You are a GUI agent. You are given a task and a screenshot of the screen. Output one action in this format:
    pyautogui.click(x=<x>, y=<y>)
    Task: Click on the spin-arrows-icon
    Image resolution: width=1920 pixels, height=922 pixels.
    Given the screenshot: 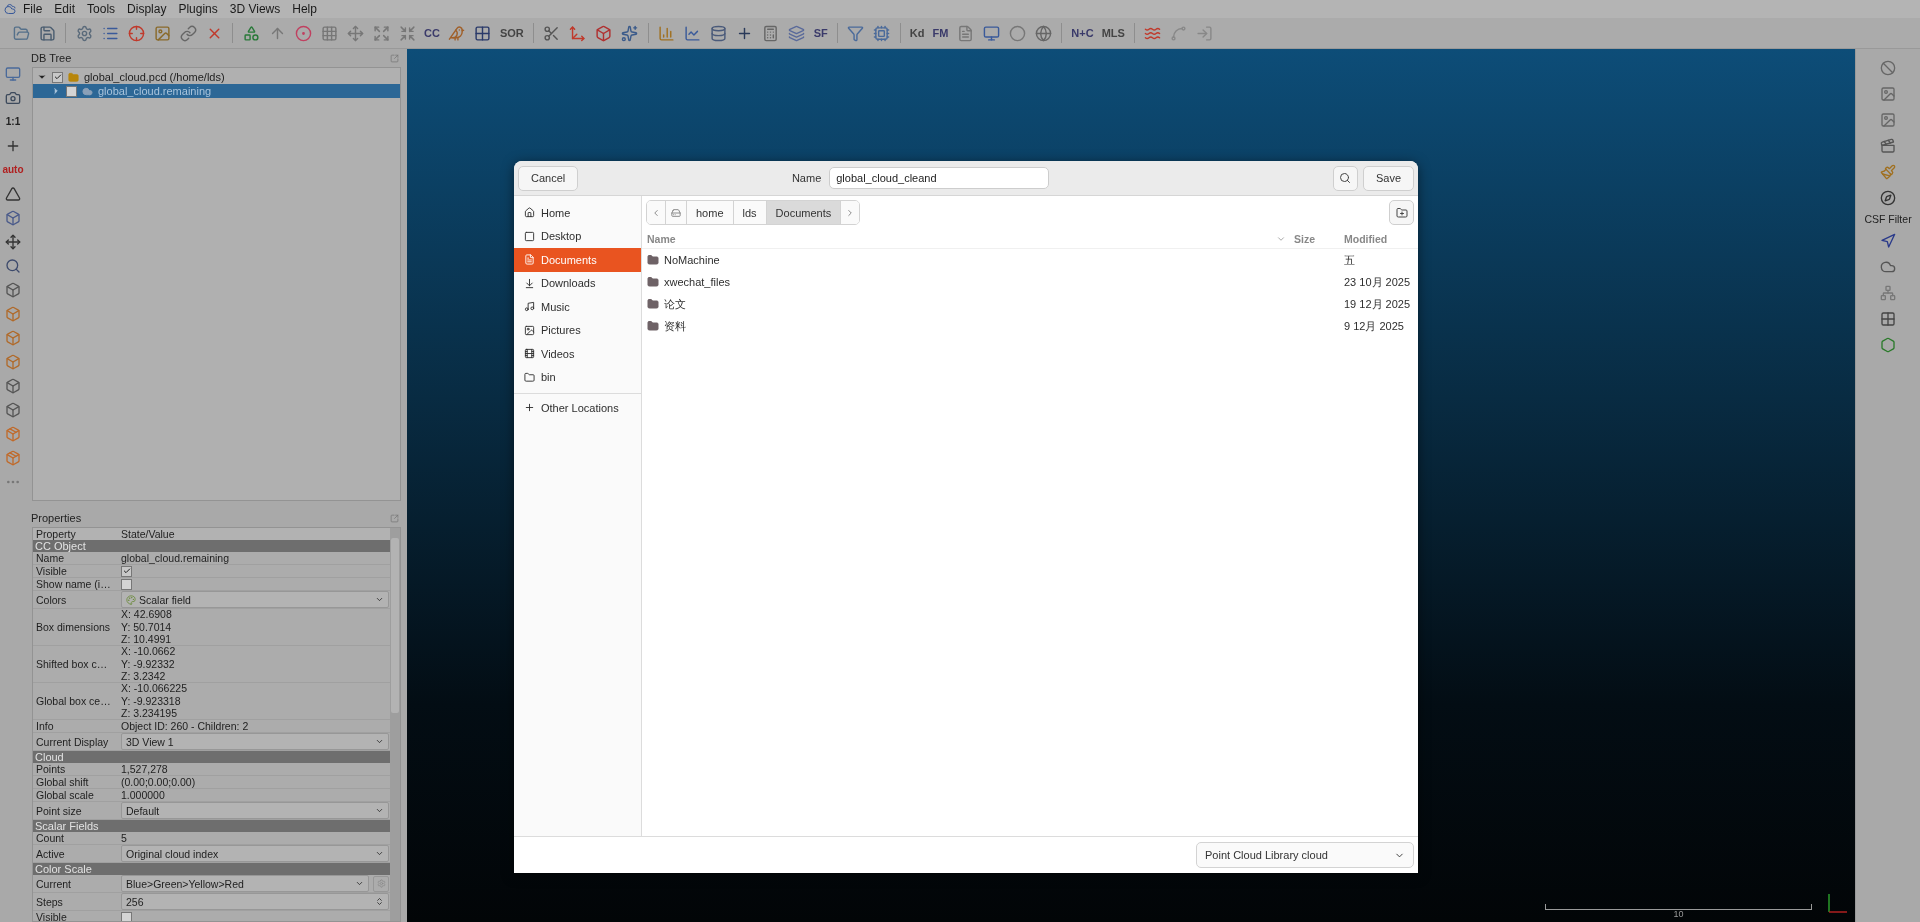 What is the action you would take?
    pyautogui.click(x=379, y=901)
    